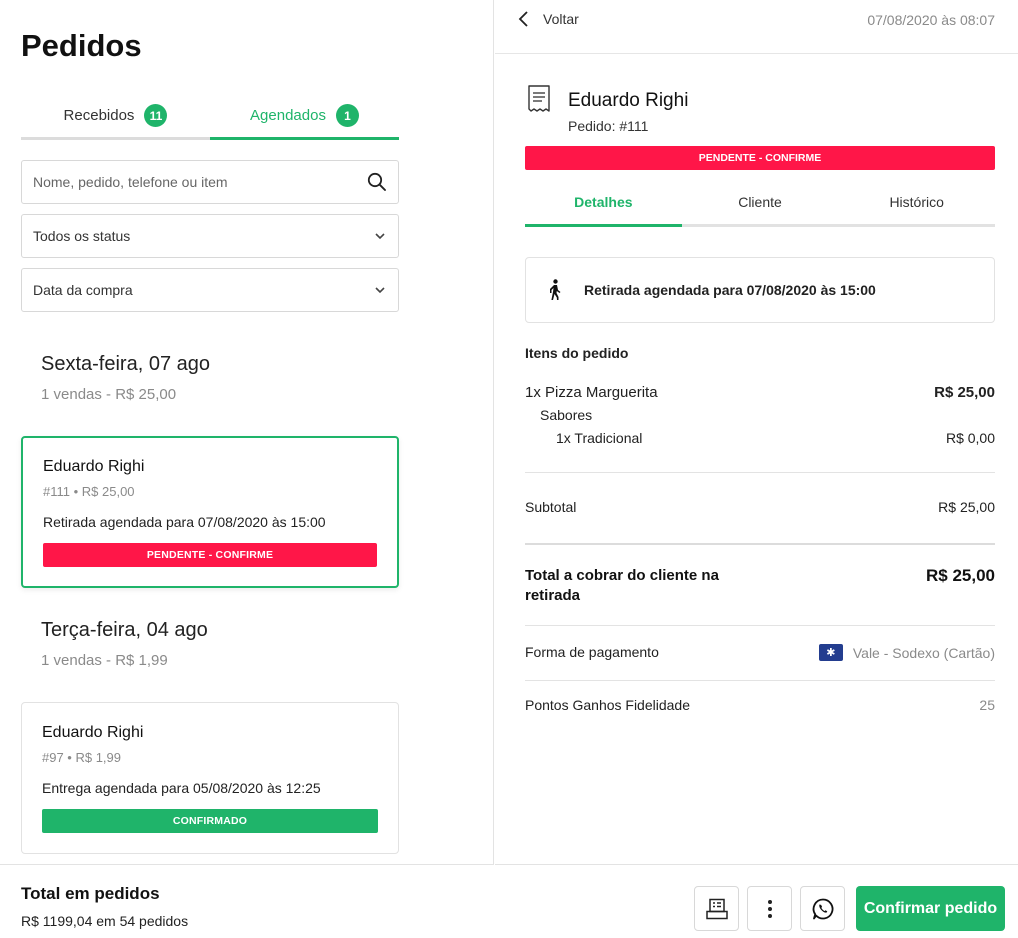 The width and height of the screenshot is (1018, 938). What do you see at coordinates (622, 585) in the screenshot?
I see `total-label: Total a cobrar do cliente na retirada` at bounding box center [622, 585].